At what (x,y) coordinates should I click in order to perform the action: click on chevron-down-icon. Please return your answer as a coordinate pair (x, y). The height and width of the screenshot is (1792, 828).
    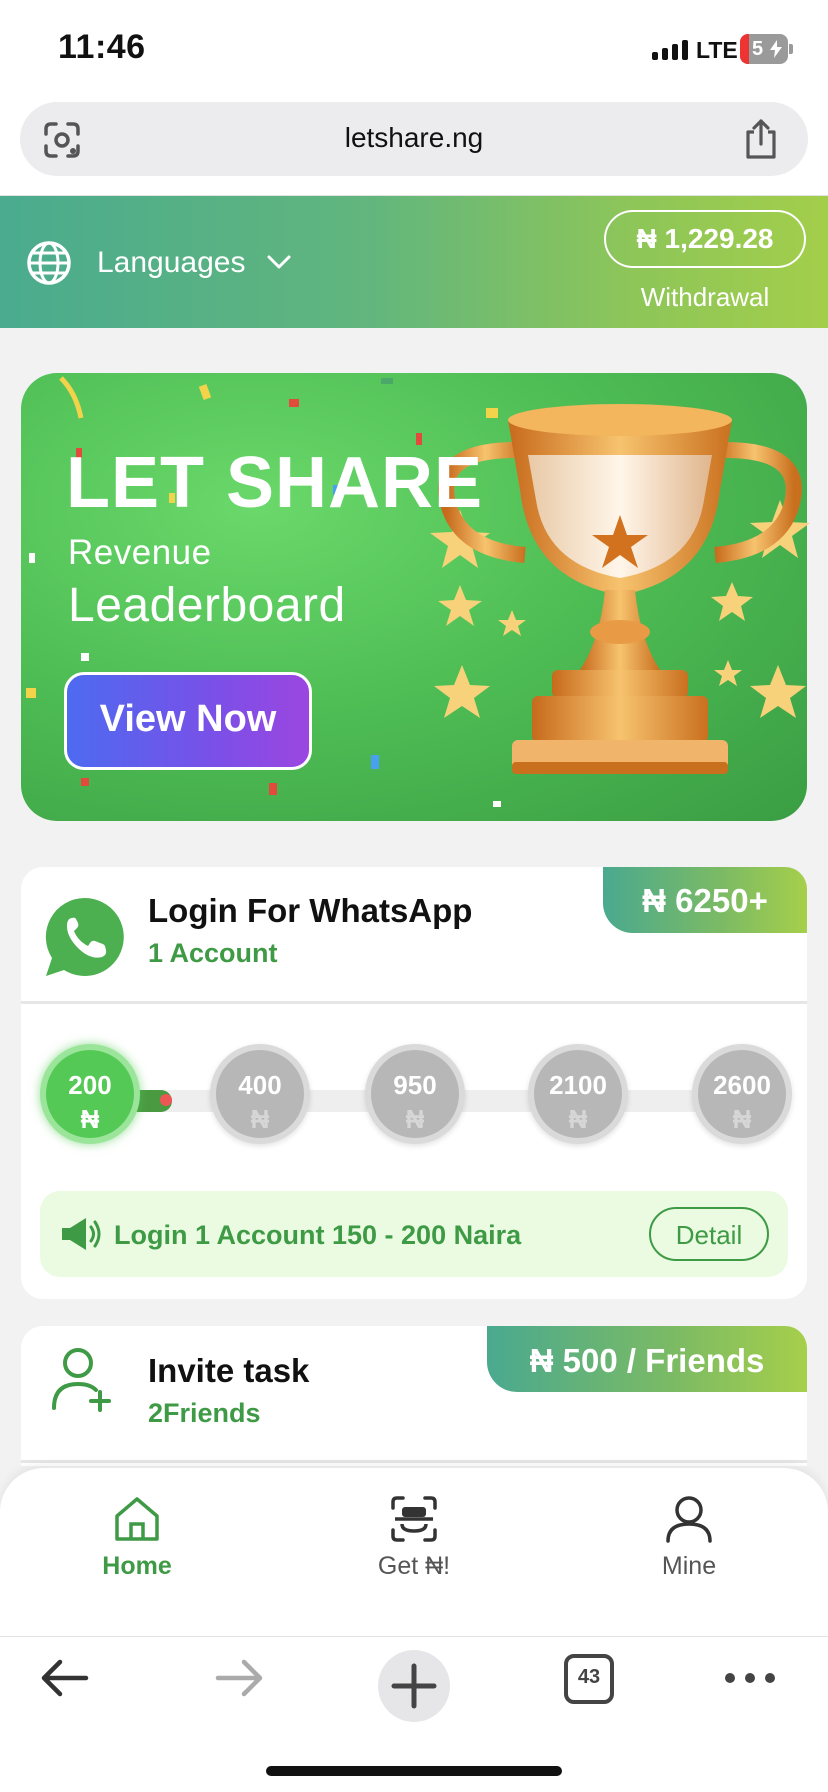
    Looking at the image, I should click on (279, 262).